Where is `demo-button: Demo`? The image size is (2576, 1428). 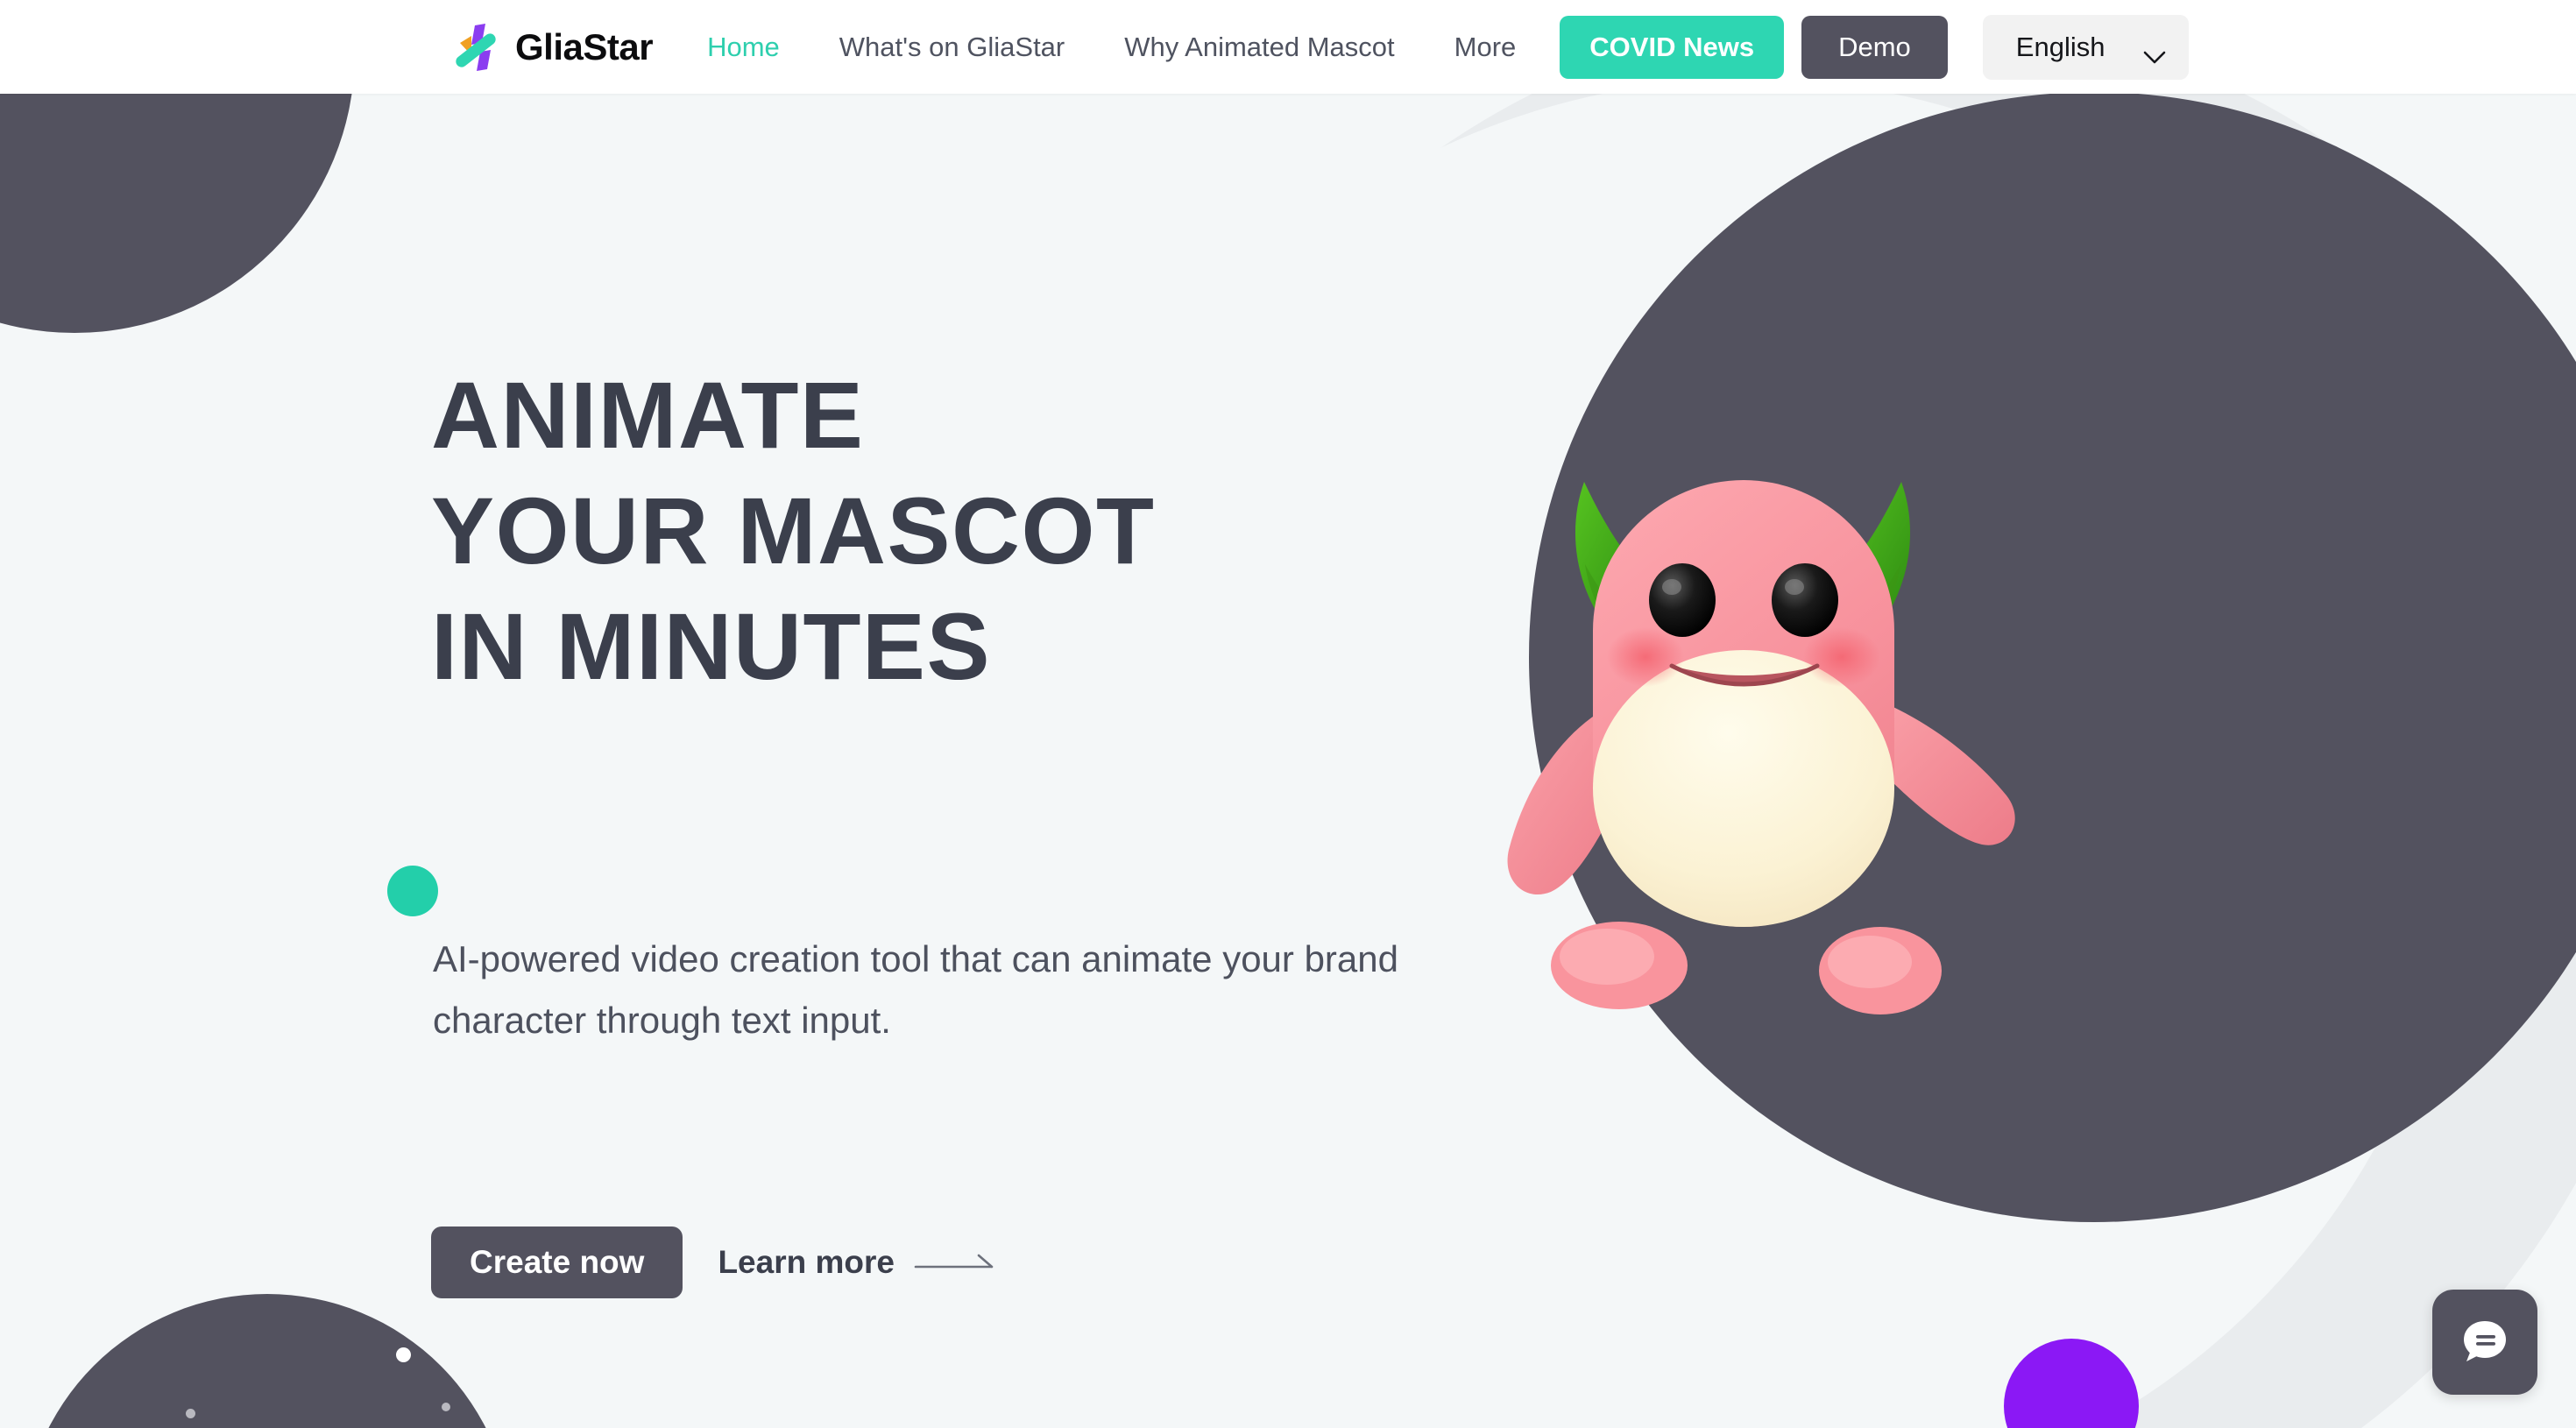
demo-button: Demo is located at coordinates (1874, 47).